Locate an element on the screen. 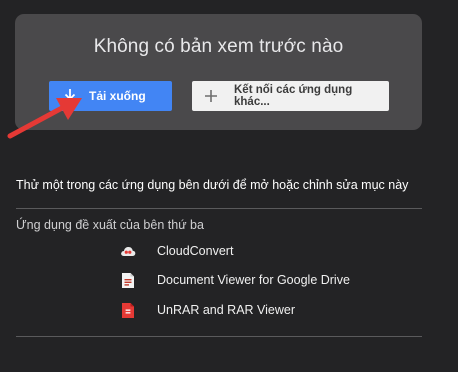 The height and width of the screenshot is (372, 458). no-preview-title: Không có bản xem trước nào is located at coordinates (218, 46).